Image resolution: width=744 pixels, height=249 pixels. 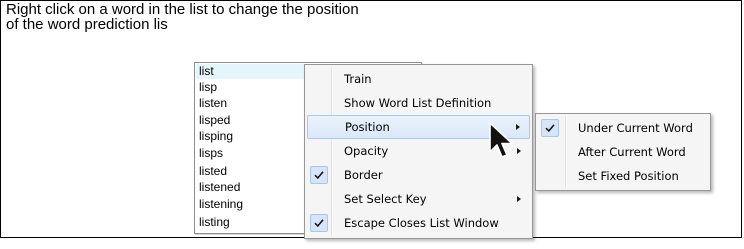 What do you see at coordinates (501, 140) in the screenshot?
I see `mouse-pointer-icon` at bounding box center [501, 140].